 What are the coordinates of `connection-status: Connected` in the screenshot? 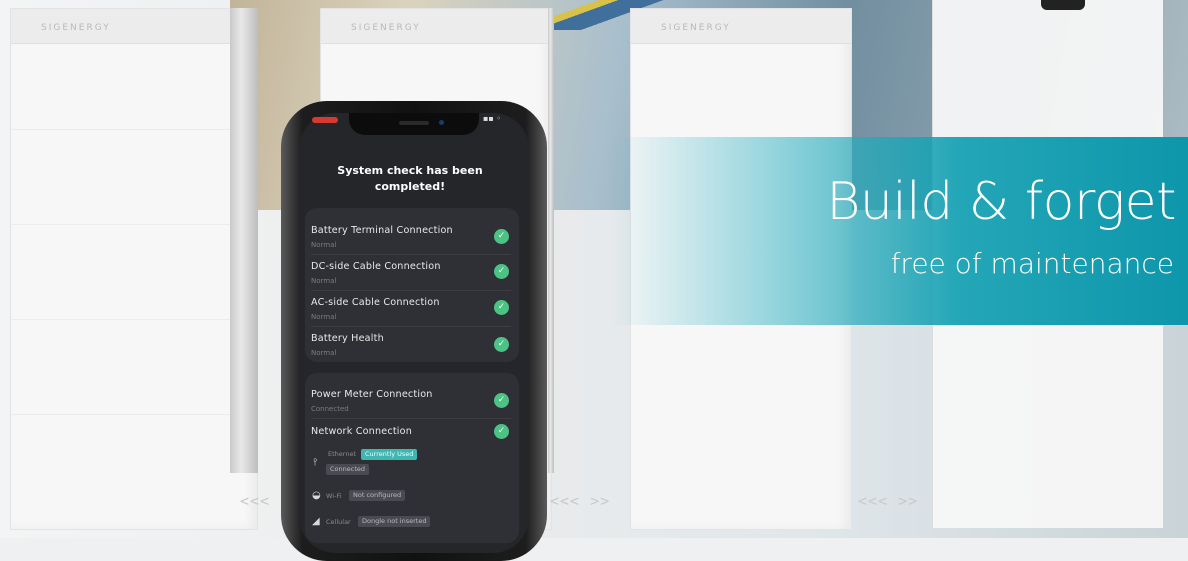 It's located at (330, 409).